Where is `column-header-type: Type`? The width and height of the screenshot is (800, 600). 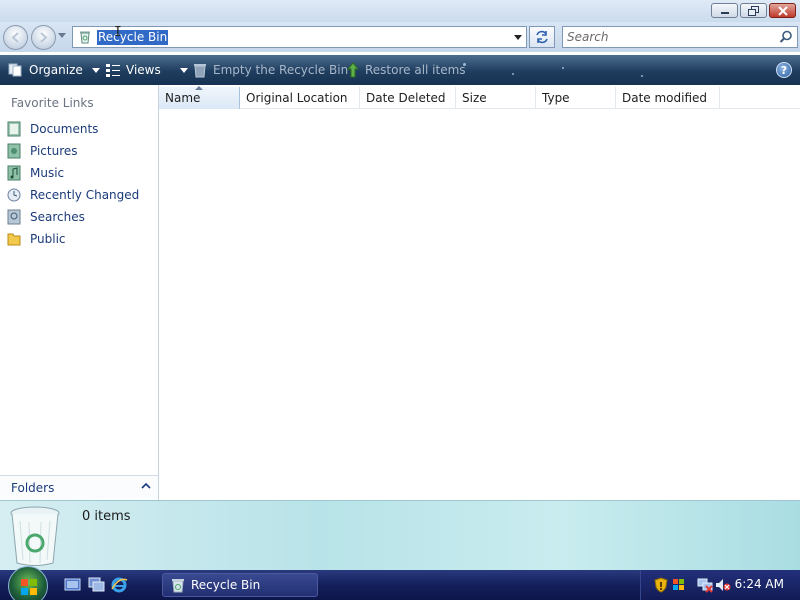 column-header-type: Type is located at coordinates (576, 98).